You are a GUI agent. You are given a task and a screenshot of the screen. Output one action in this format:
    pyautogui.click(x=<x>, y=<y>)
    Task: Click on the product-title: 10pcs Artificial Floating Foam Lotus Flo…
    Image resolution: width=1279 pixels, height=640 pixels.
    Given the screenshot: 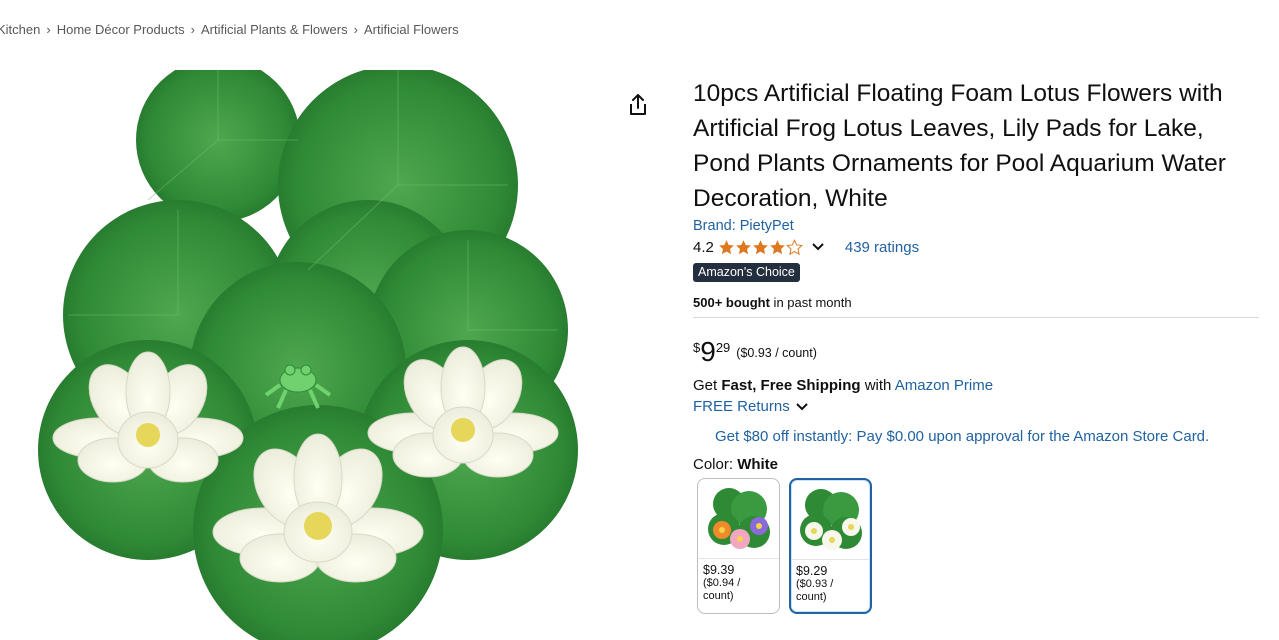 What is the action you would take?
    pyautogui.click(x=959, y=146)
    